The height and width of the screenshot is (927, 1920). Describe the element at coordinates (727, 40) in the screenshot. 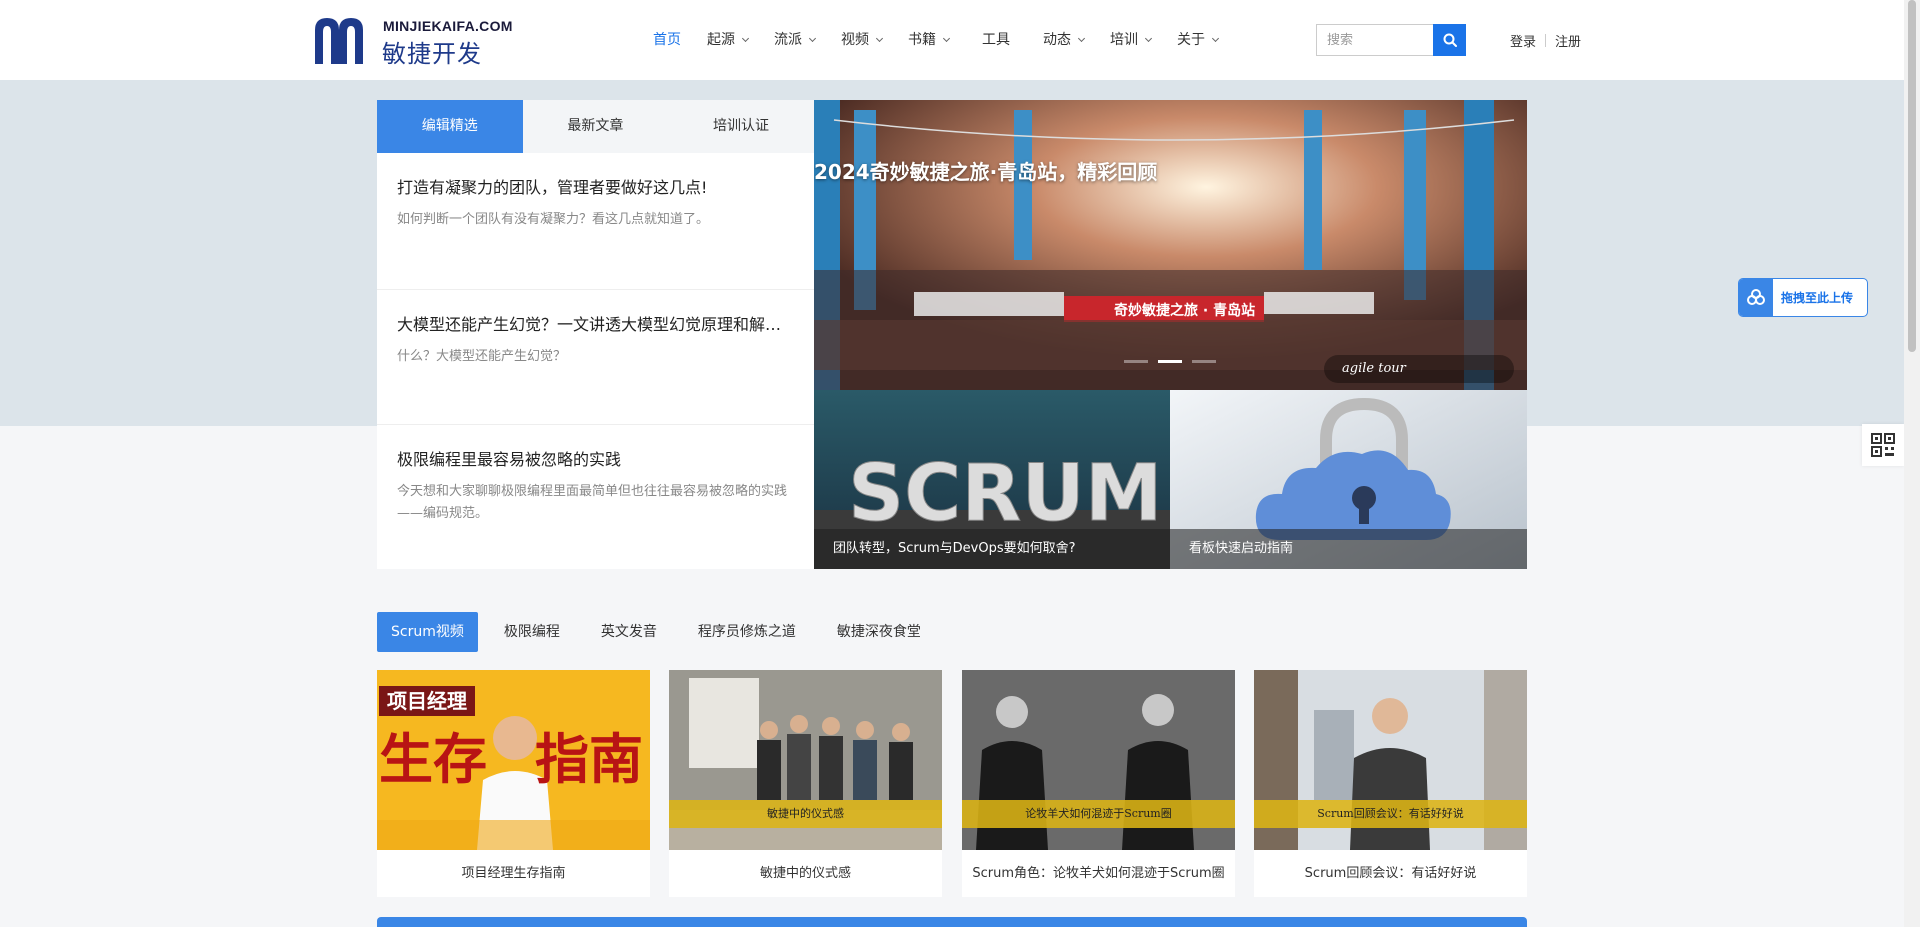

I see `nav-item-origin: 起源` at that location.